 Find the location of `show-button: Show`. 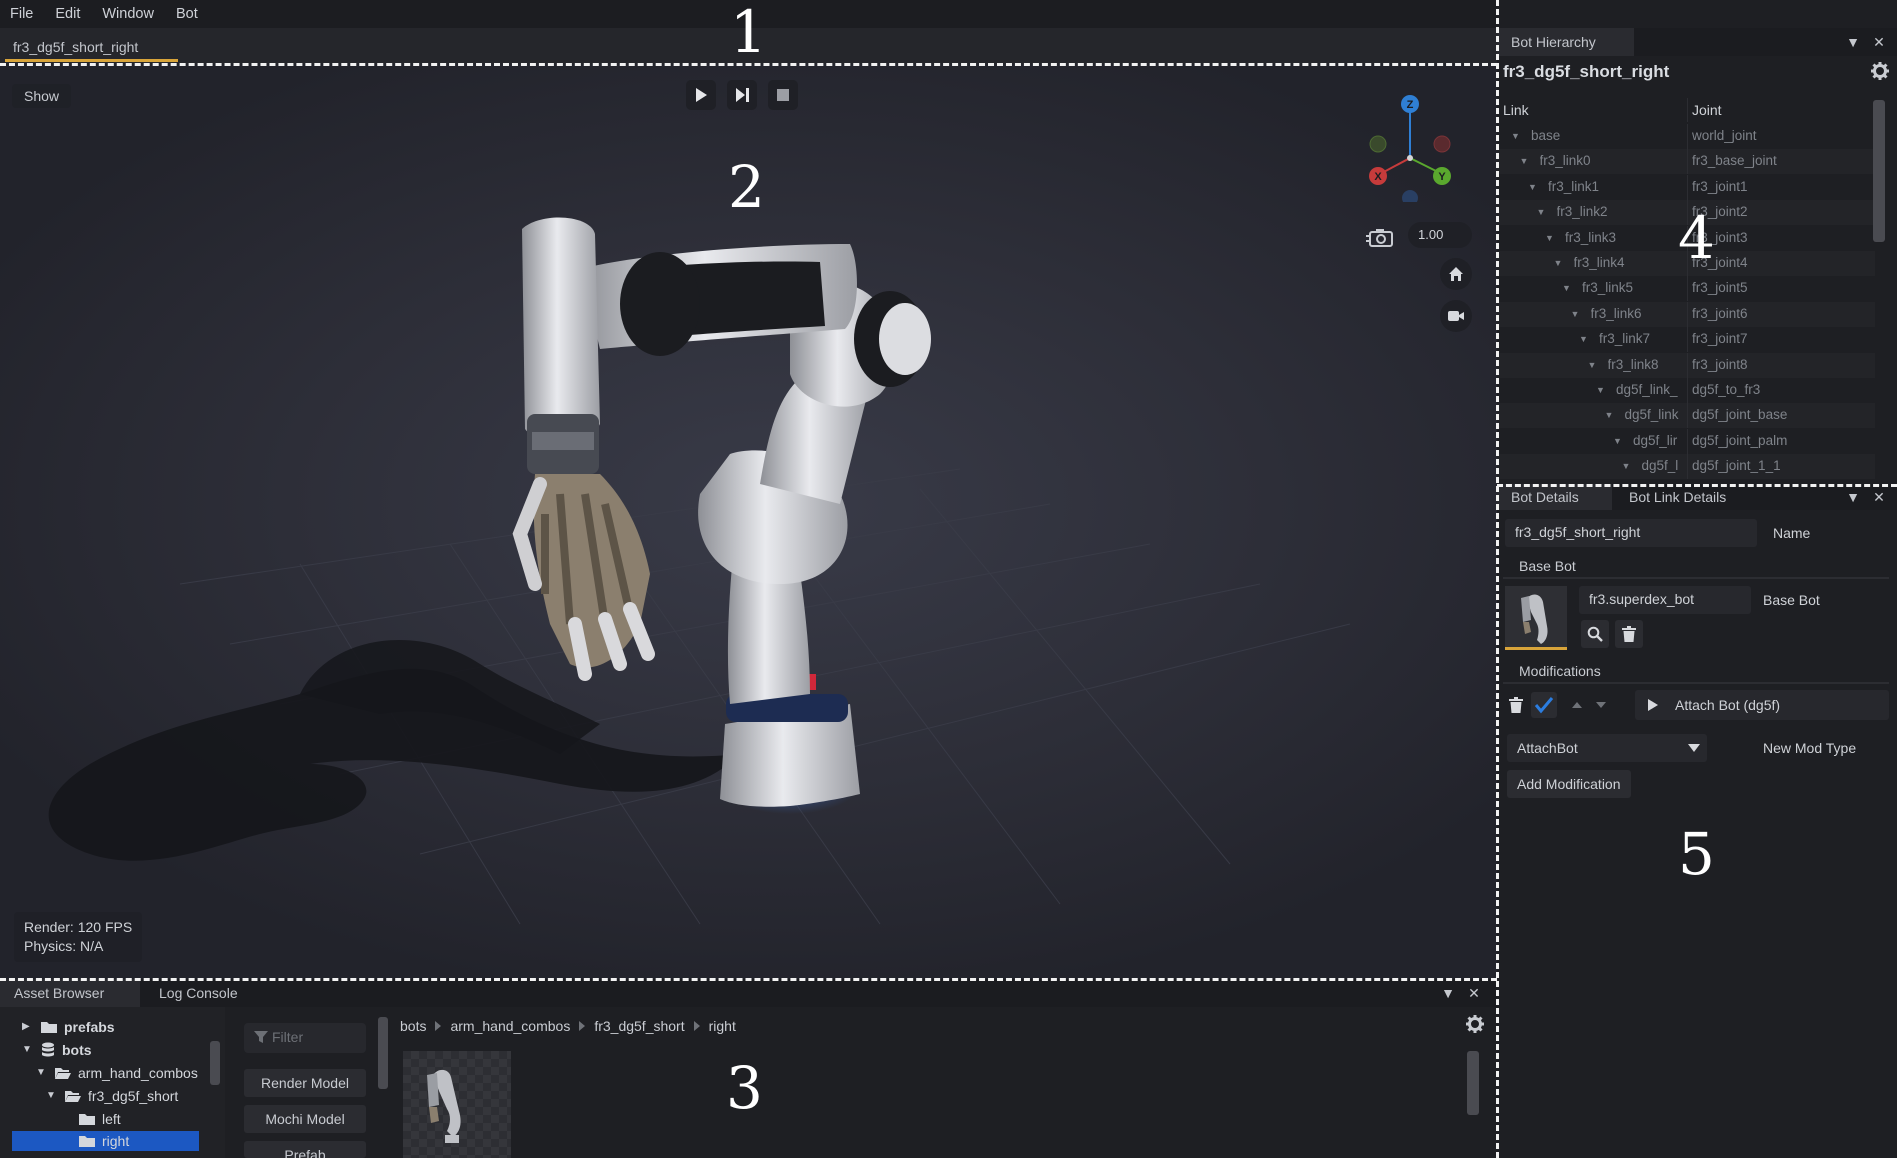

show-button: Show is located at coordinates (42, 96).